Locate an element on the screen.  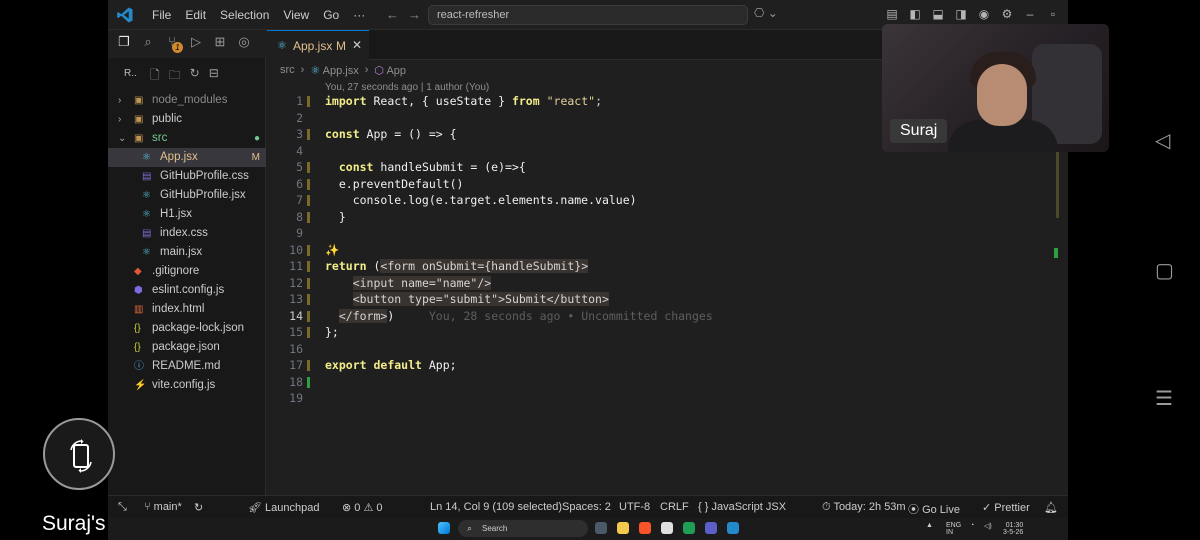
forward-arrow-icon: → is located at coordinates (414, 14).